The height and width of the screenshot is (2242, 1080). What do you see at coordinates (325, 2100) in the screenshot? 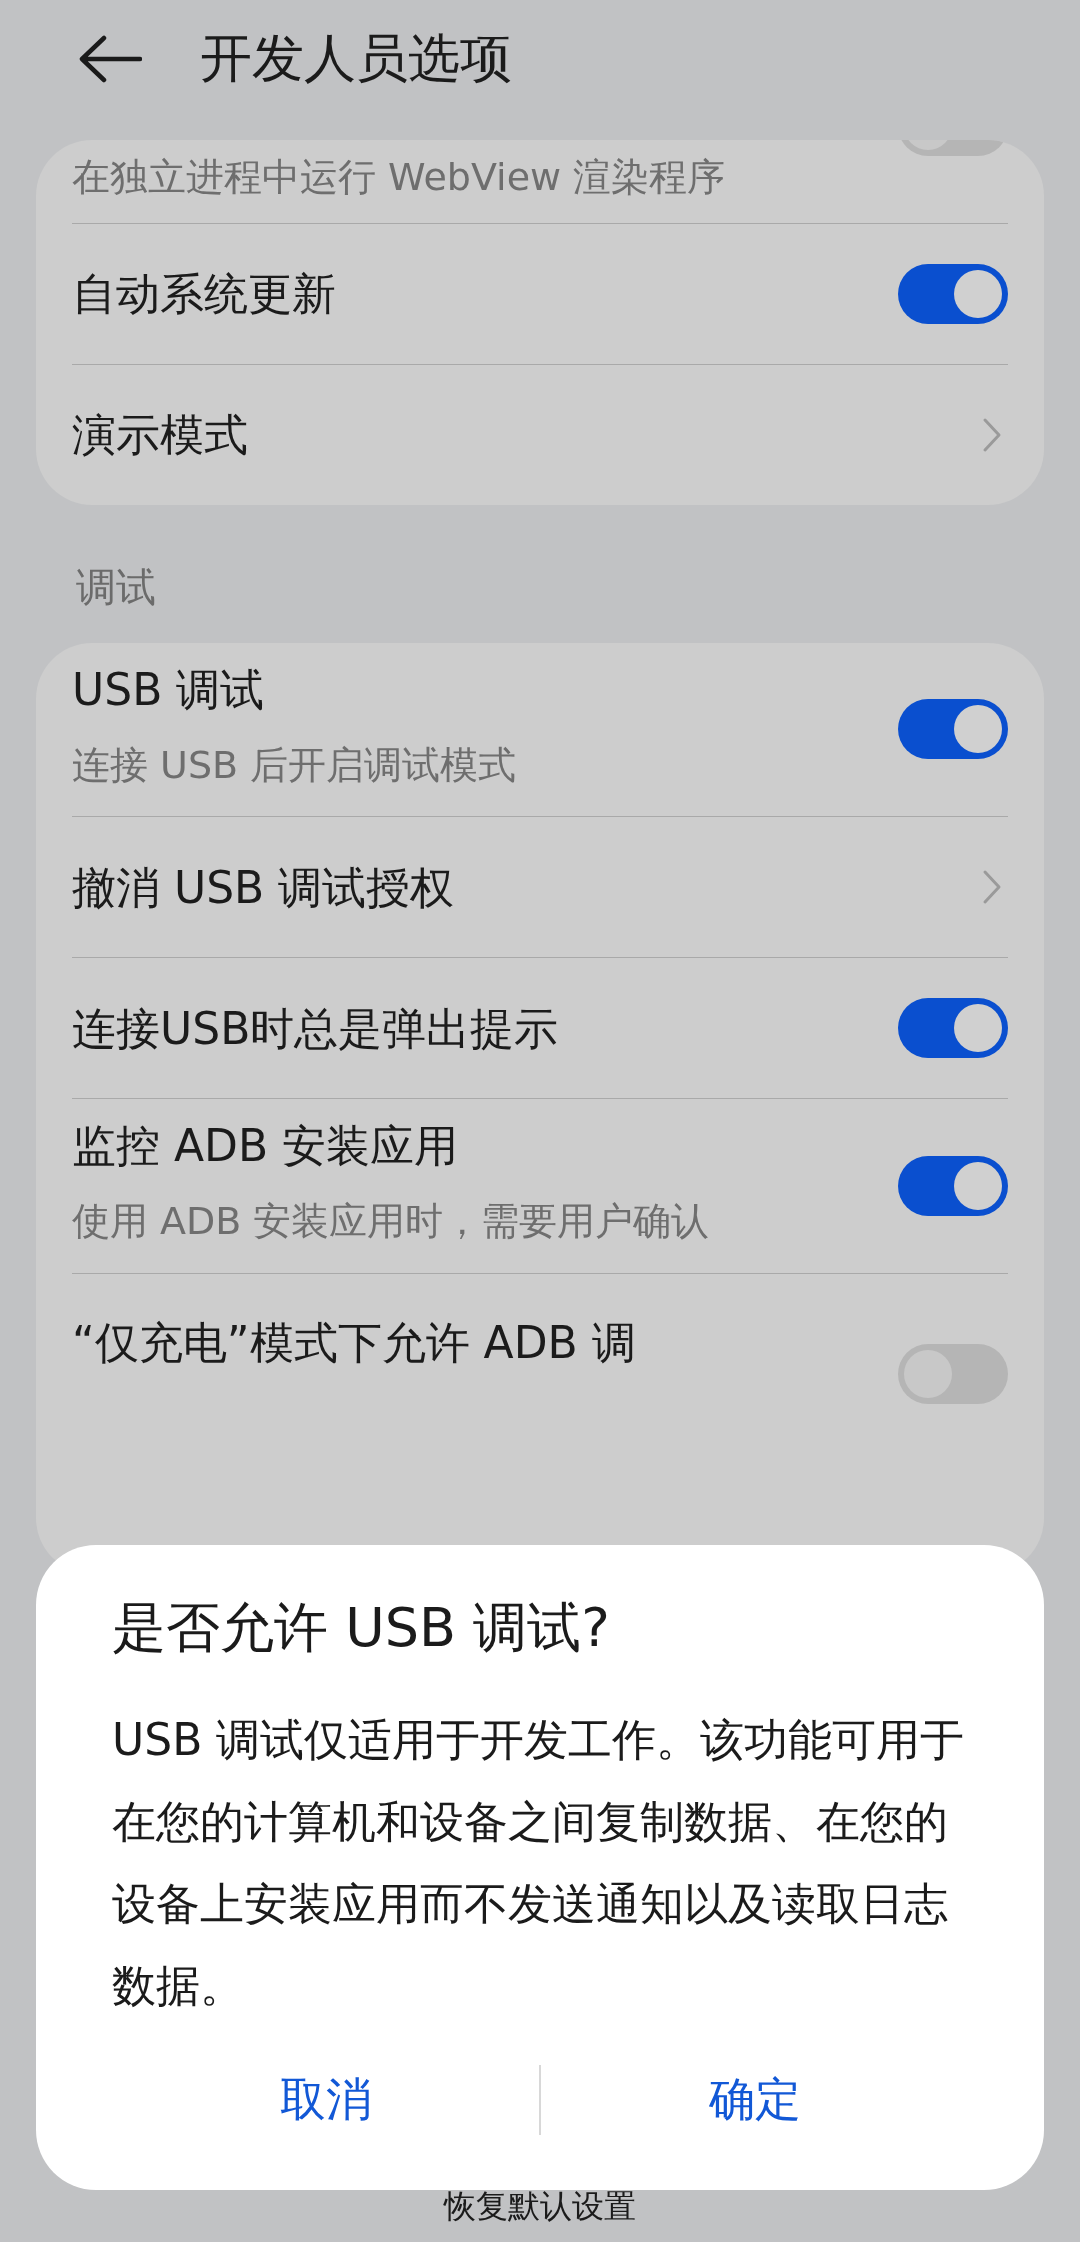
I see `dialog-button: 取消` at bounding box center [325, 2100].